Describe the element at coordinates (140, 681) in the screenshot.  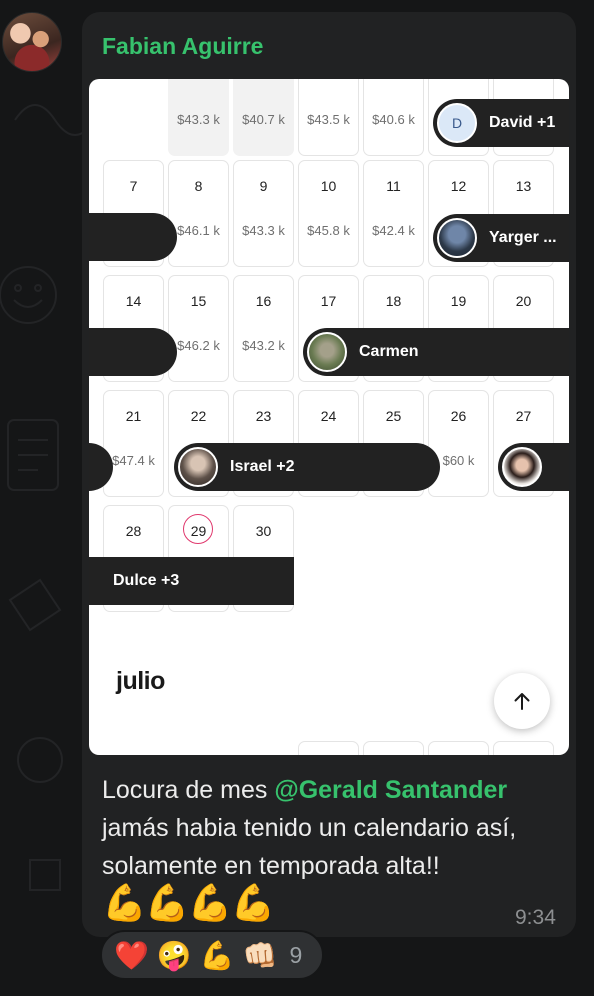
I see `month-title: julio` at that location.